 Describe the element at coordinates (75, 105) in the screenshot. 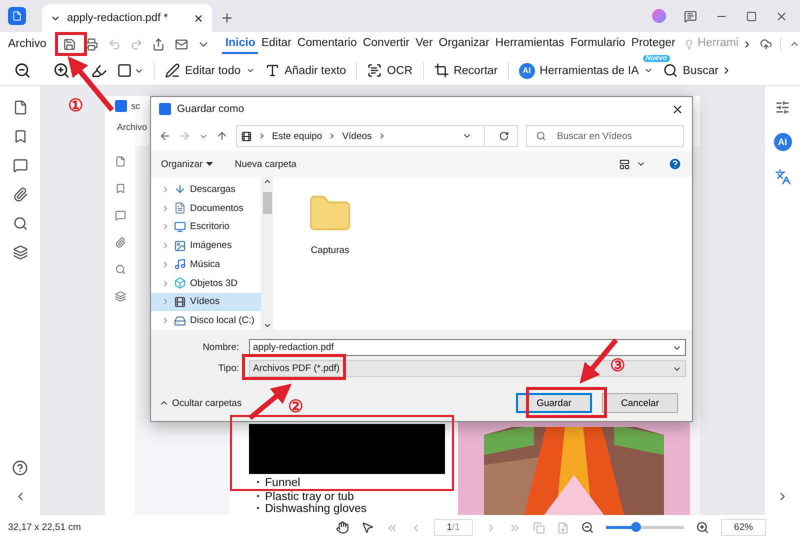

I see `step-number: ①` at that location.